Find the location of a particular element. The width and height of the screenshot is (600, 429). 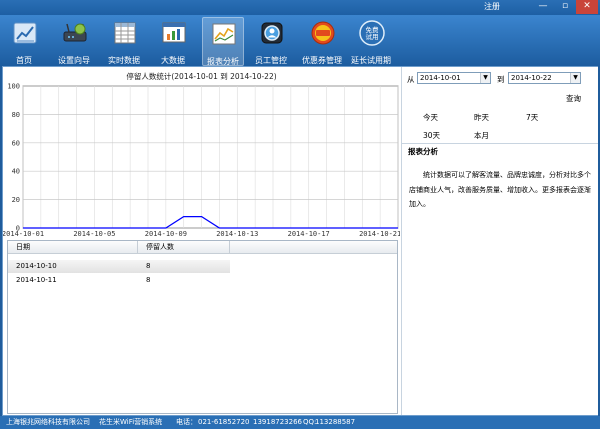

toolbar-coupon-management-label: 优惠券管理 is located at coordinates (322, 60).